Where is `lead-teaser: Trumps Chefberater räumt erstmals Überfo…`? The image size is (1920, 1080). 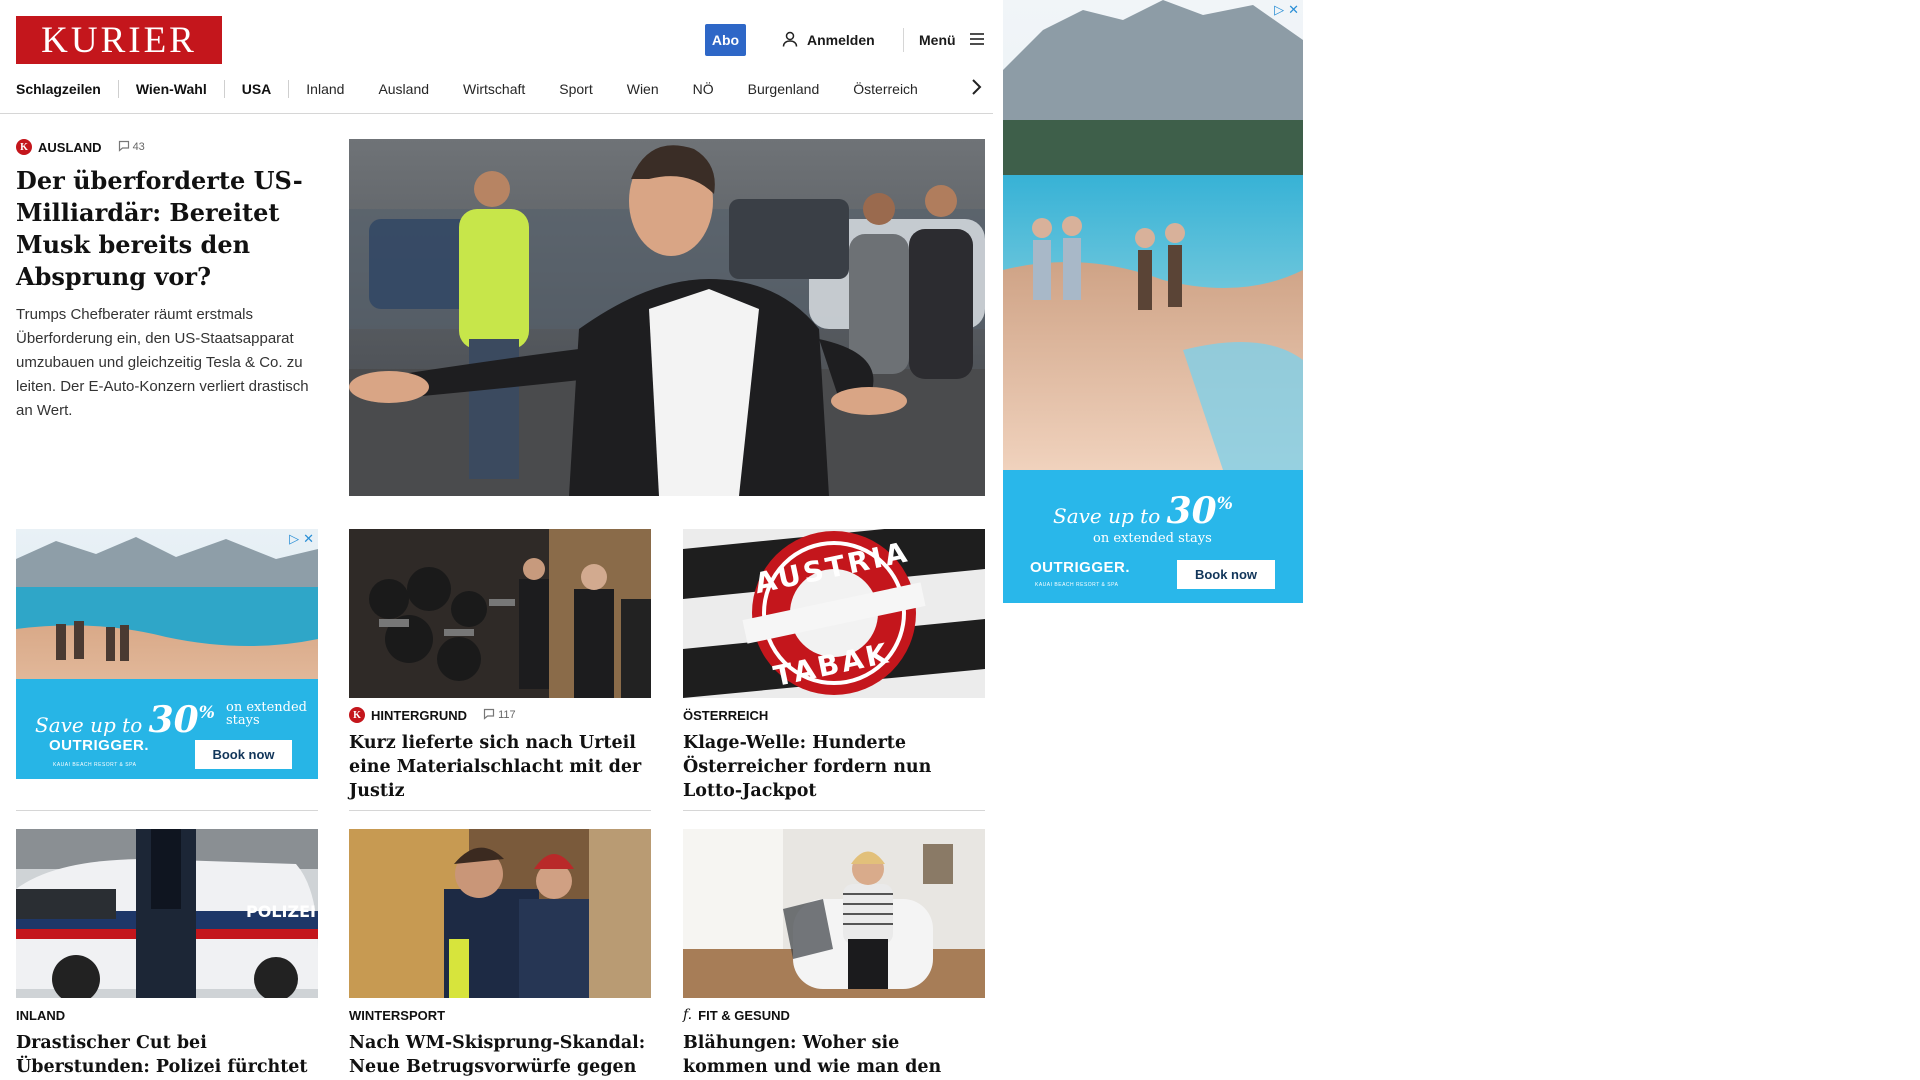
lead-teaser: Trumps Chefberater räumt erstmals Überfo… is located at coordinates (162, 362).